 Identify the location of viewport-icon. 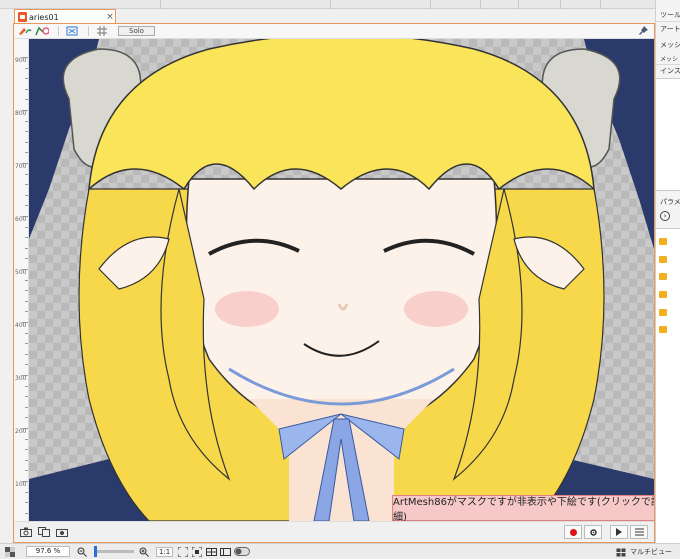
(211, 551).